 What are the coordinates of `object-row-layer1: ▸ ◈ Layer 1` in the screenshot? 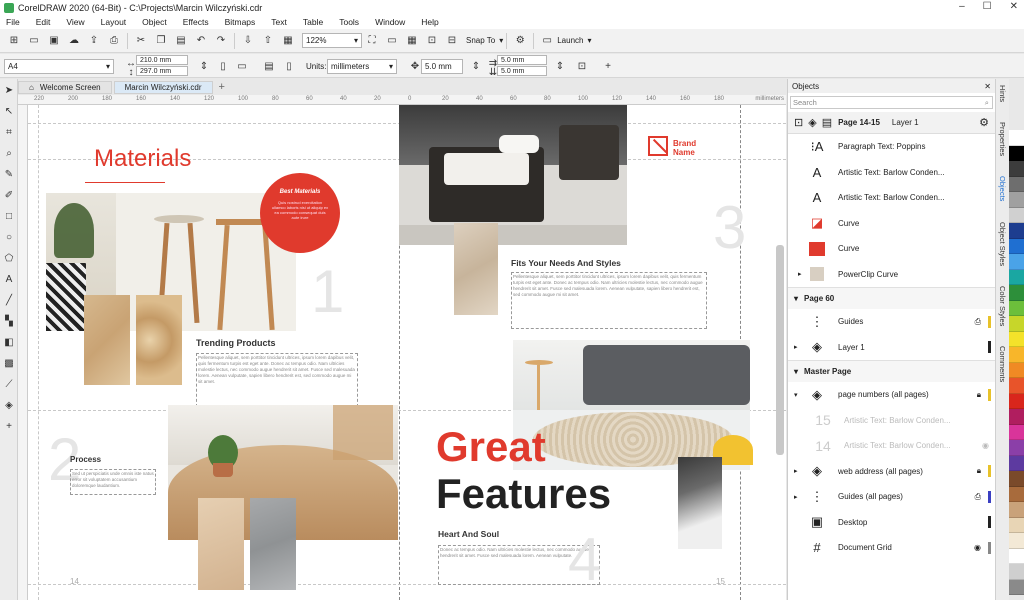 It's located at (891, 348).